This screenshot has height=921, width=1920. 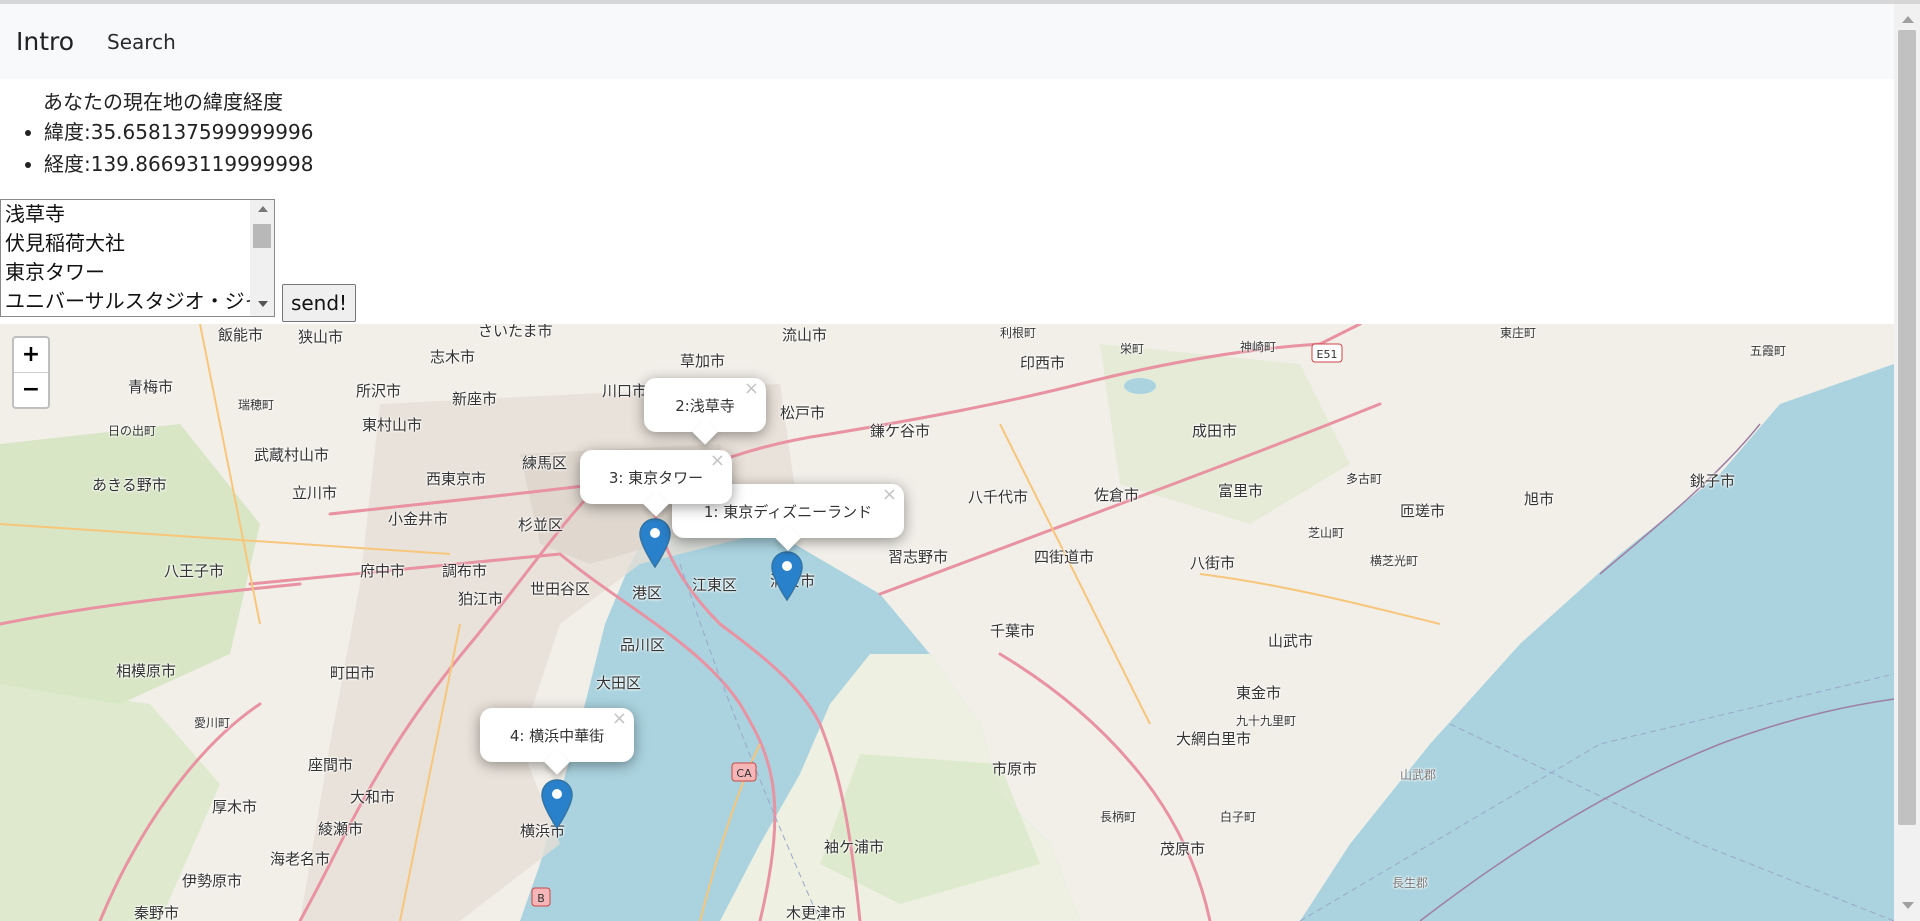 I want to click on map-label: 松戸市, so click(x=803, y=413).